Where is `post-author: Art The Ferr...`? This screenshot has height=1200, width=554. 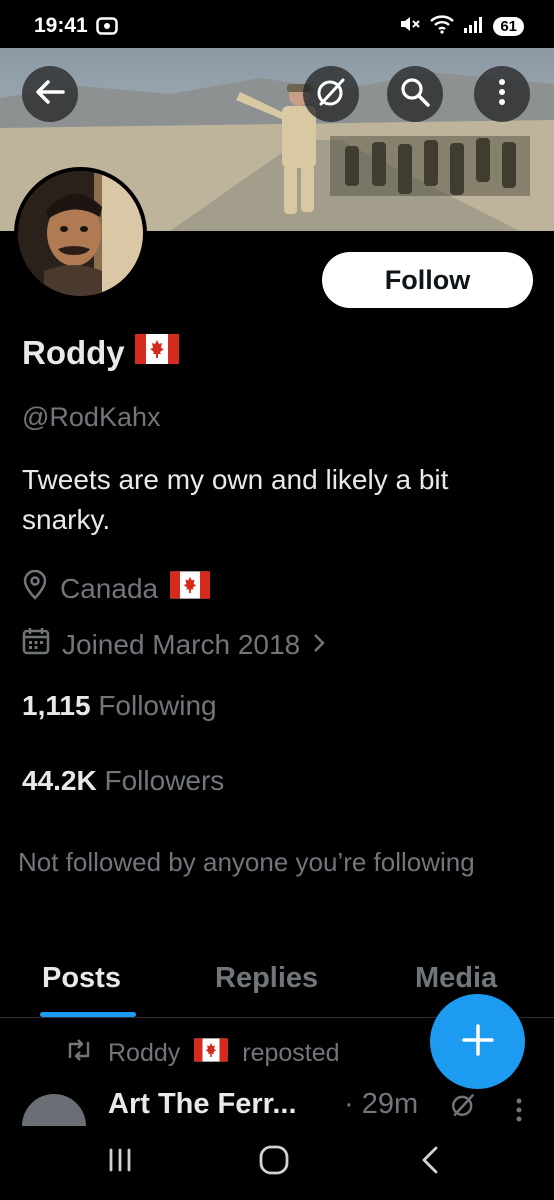 post-author: Art The Ferr... is located at coordinates (202, 1104).